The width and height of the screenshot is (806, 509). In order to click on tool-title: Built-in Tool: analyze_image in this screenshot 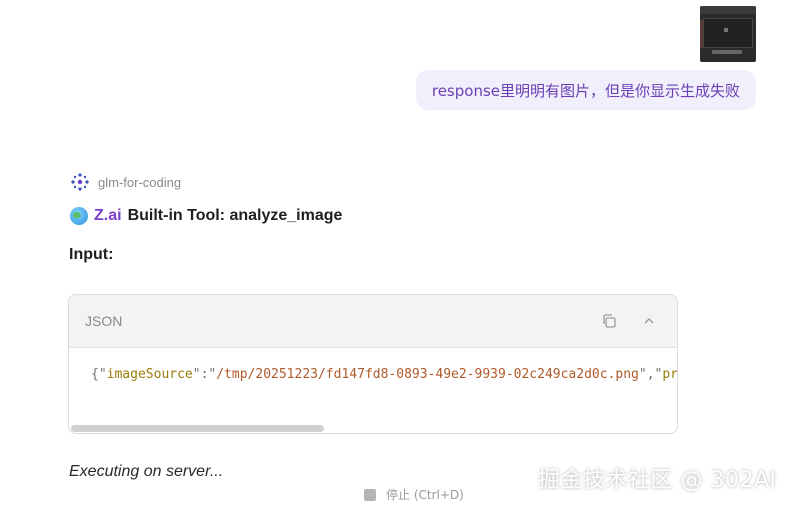, I will do `click(235, 215)`.